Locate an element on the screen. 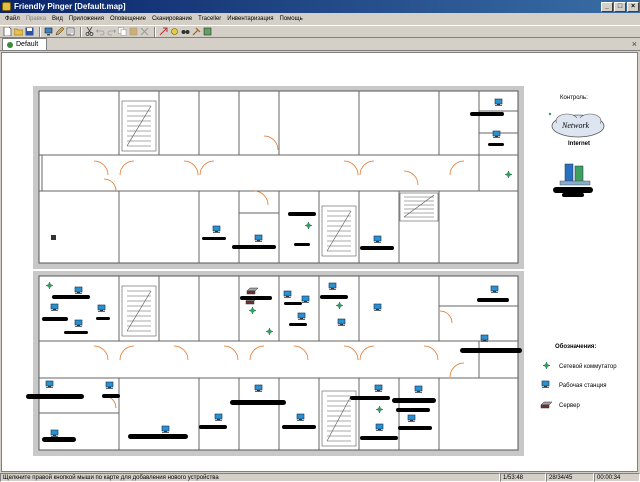  open-folder-icon is located at coordinates (18, 31).